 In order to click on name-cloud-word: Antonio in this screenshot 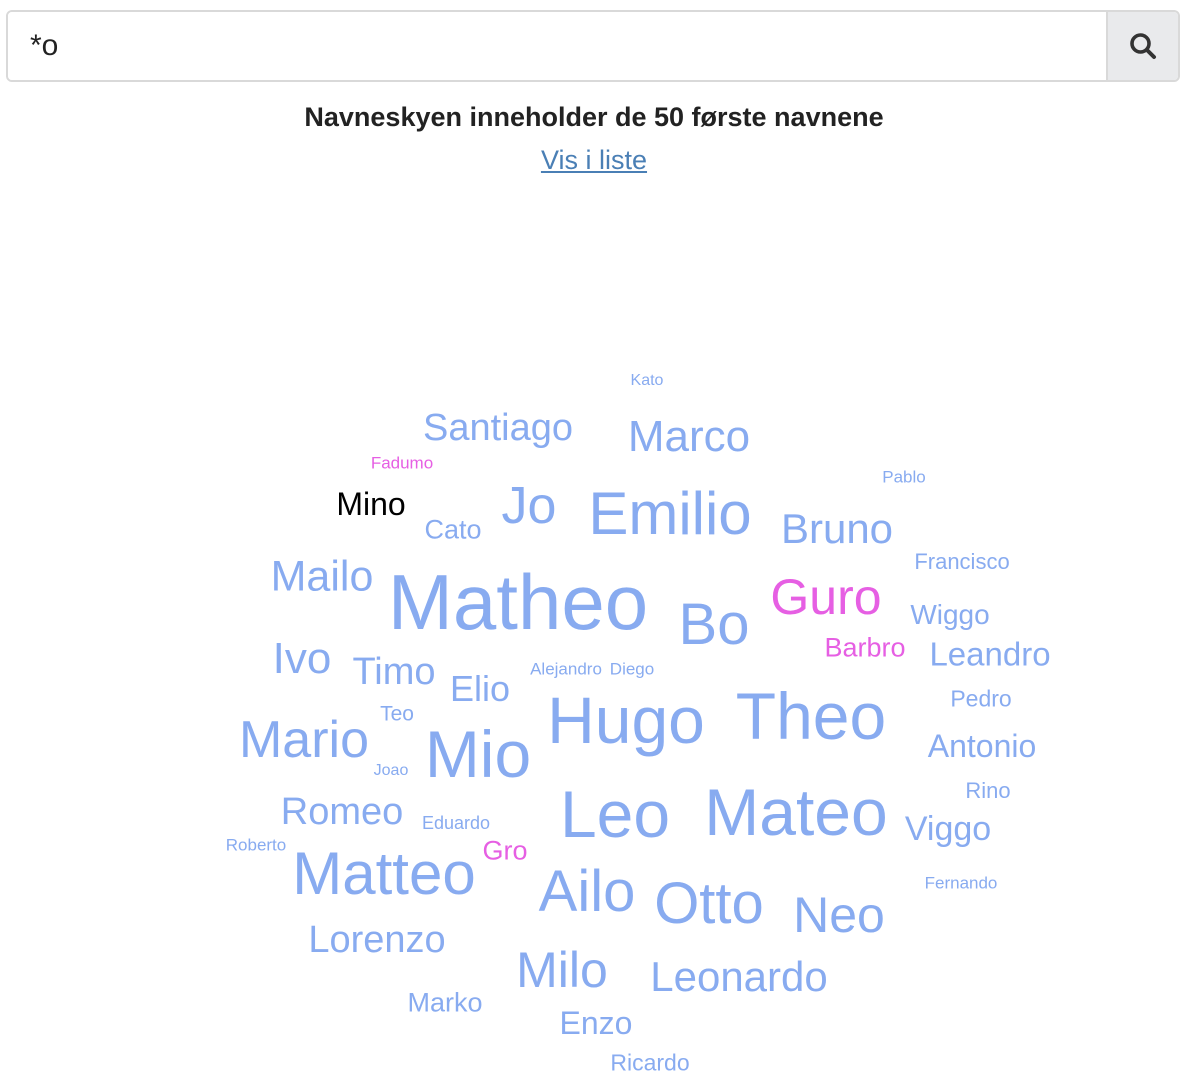, I will do `click(982, 746)`.